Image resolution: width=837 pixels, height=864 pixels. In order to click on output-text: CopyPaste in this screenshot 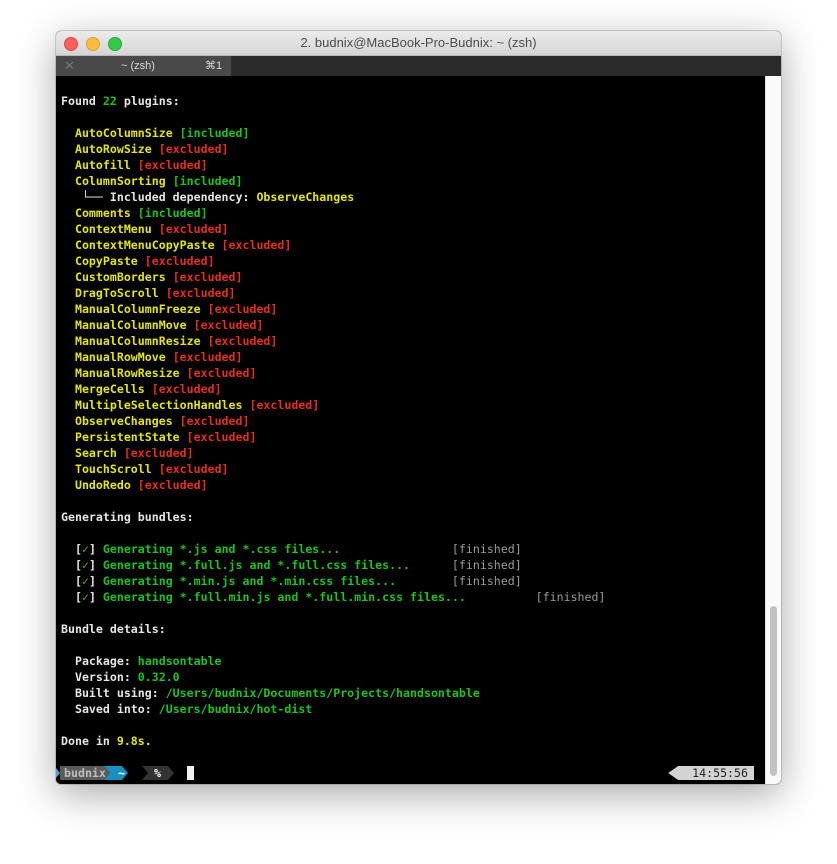, I will do `click(103, 261)`.